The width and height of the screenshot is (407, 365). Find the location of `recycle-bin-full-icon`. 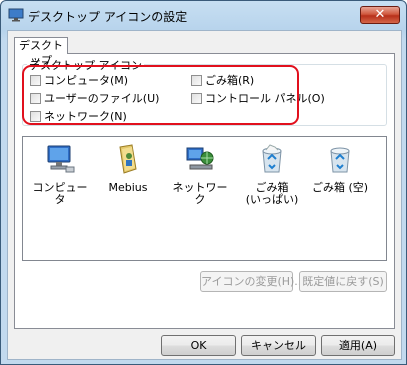

recycle-bin-full-icon is located at coordinates (272, 158).